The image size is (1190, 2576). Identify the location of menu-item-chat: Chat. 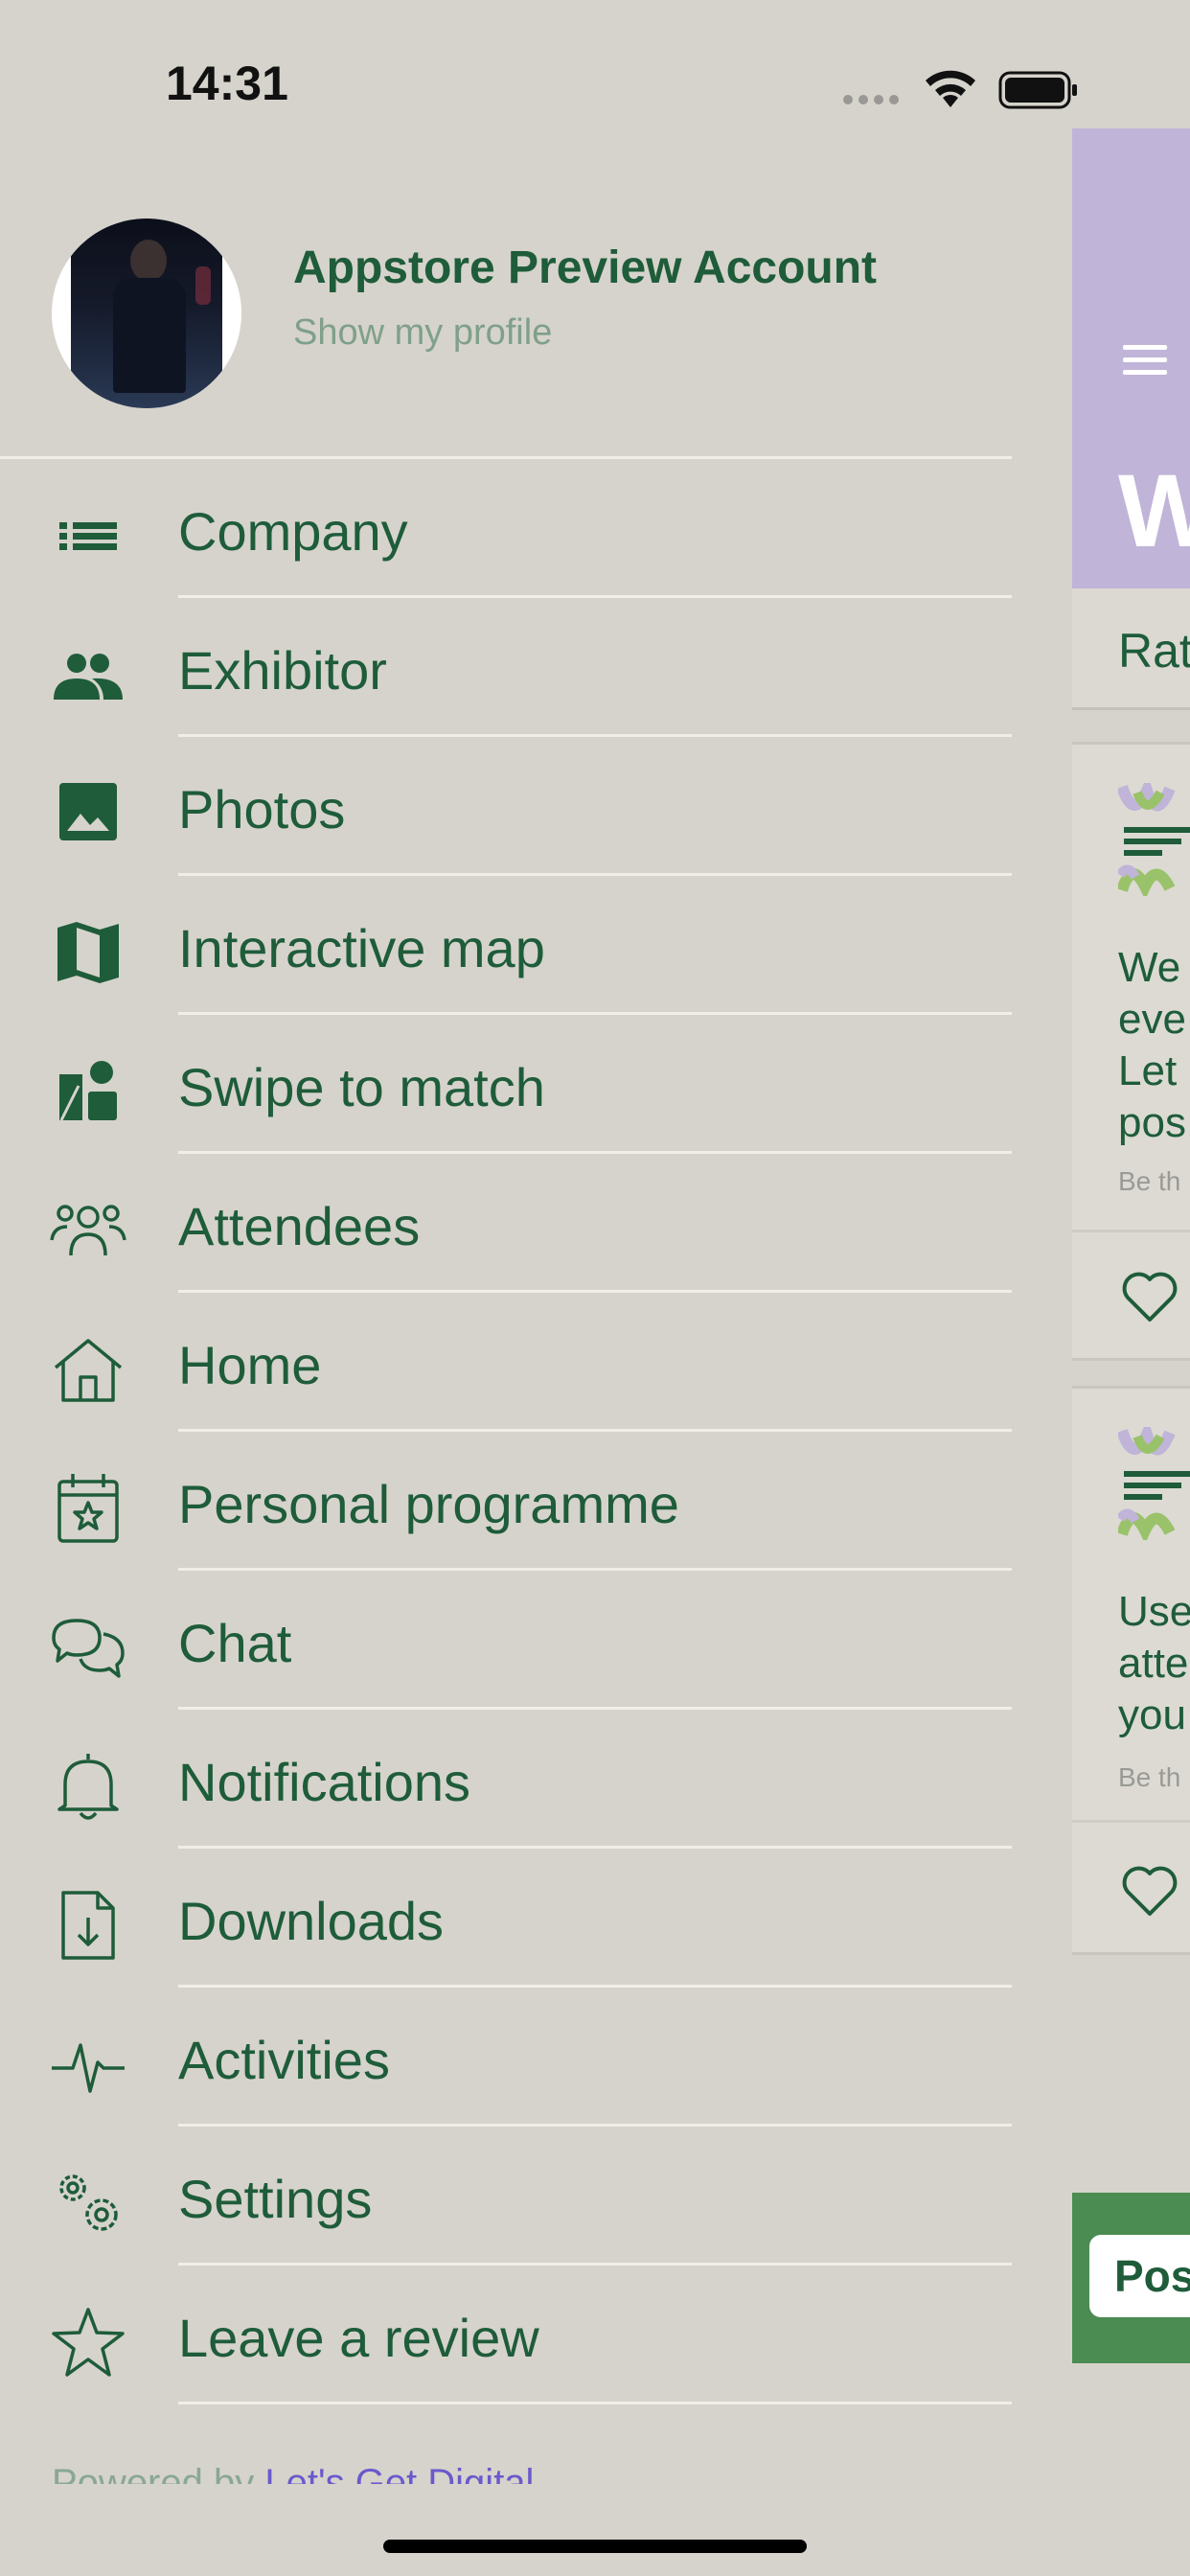
(506, 1640).